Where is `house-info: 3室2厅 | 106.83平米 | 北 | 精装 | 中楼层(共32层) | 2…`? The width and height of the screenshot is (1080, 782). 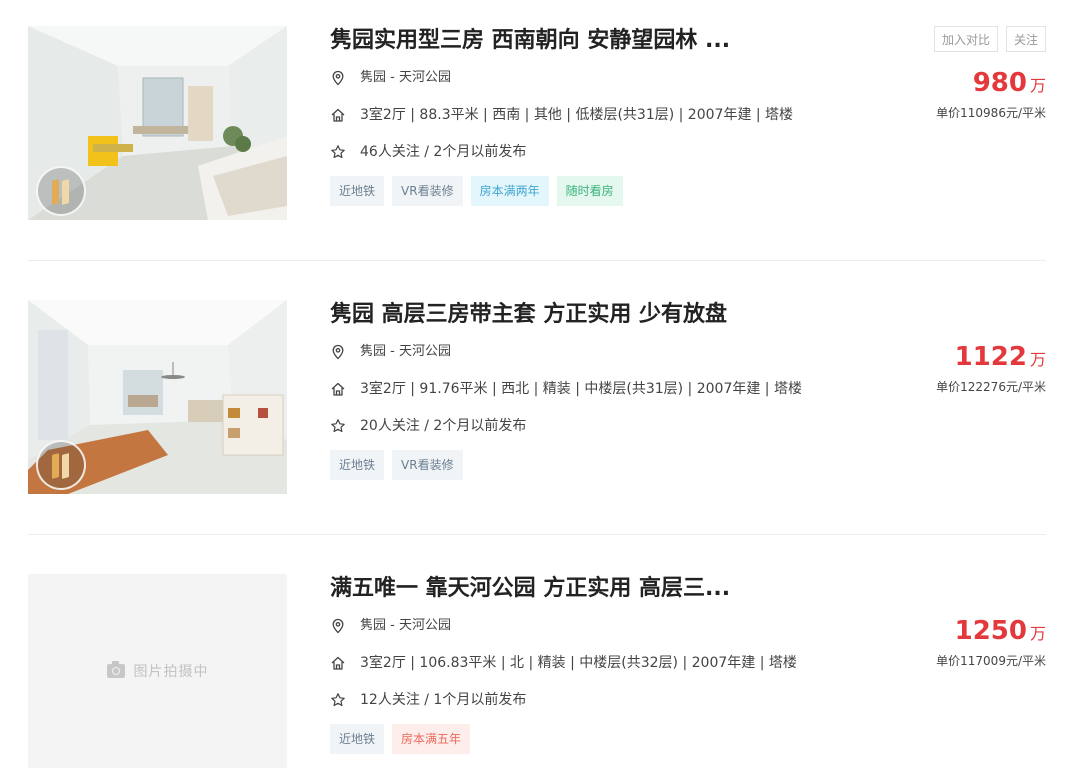
house-info: 3室2厅 | 106.83平米 | 北 | 精装 | 中楼层(共32层) | 2… is located at coordinates (610, 663).